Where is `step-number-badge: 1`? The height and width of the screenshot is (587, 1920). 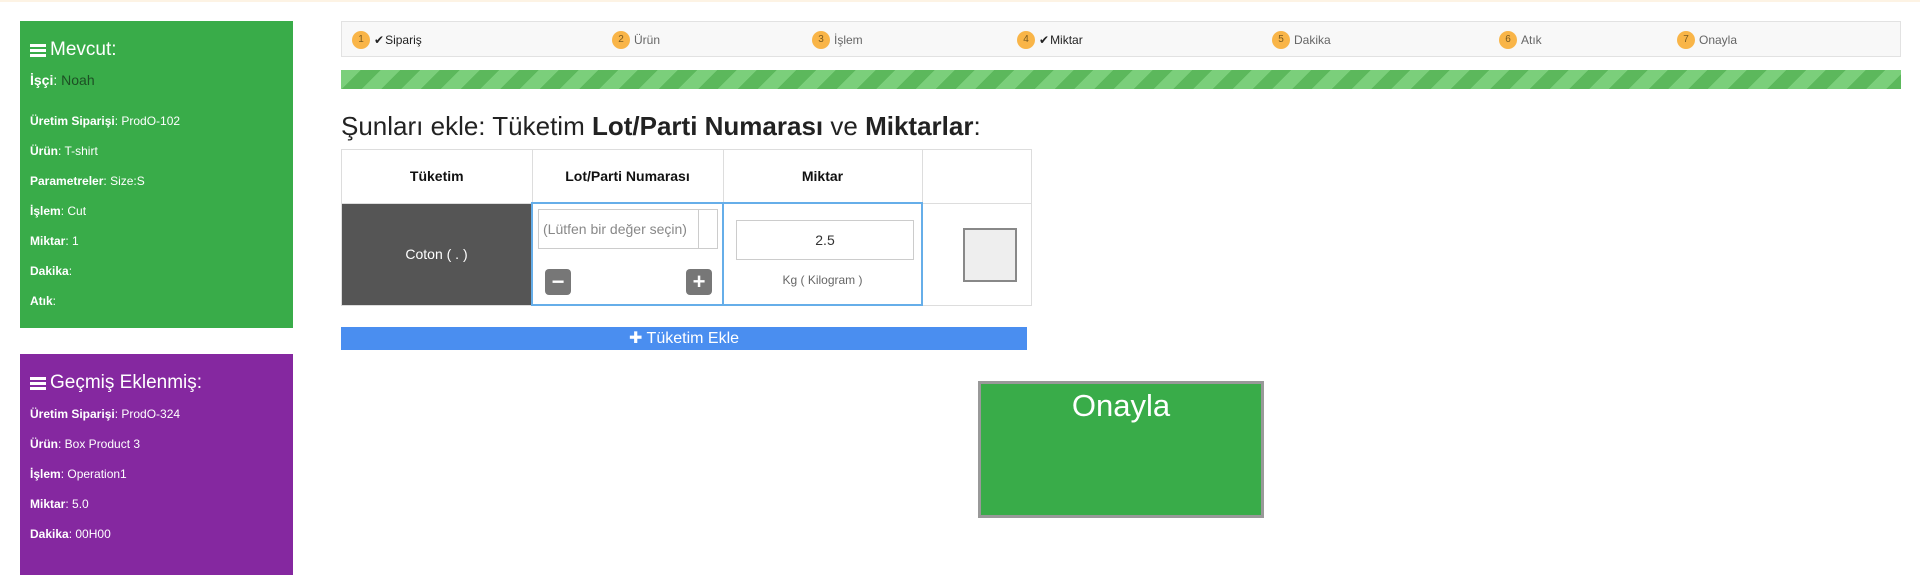
step-number-badge: 1 is located at coordinates (361, 40).